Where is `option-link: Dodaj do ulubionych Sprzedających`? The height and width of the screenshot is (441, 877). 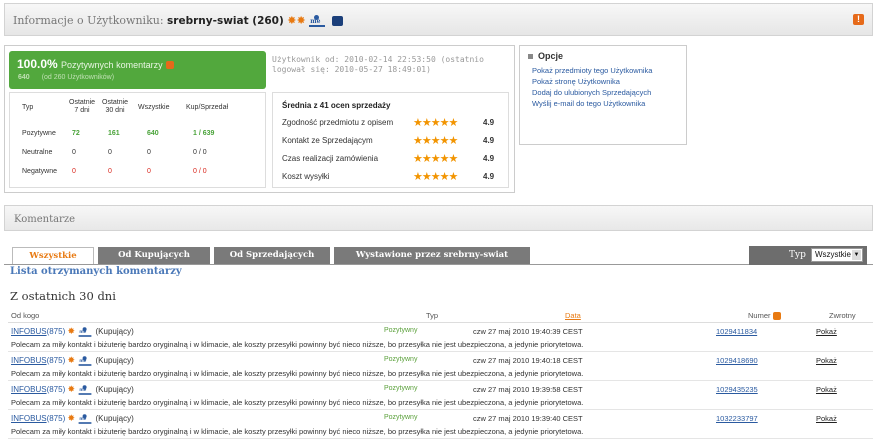 option-link: Dodaj do ulubionych Sprzedających is located at coordinates (591, 92).